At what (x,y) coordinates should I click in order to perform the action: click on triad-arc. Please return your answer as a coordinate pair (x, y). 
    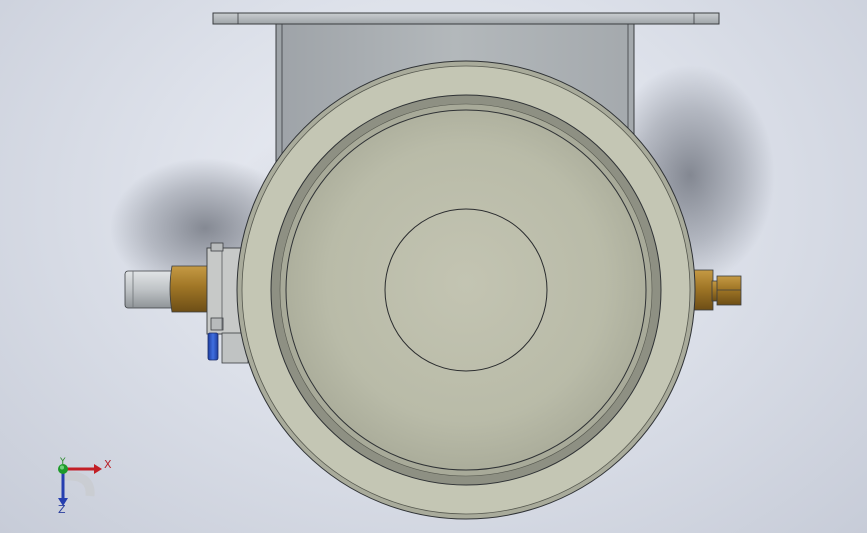
    Looking at the image, I should click on (79, 484).